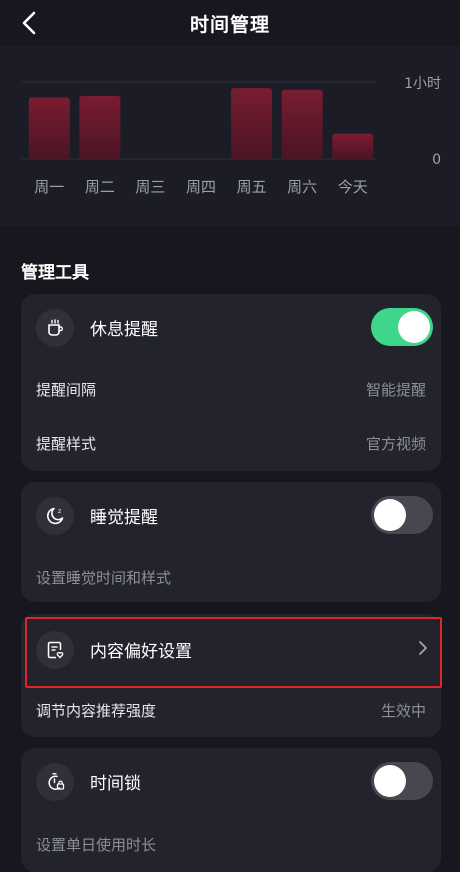  I want to click on reminder-style-value: 官方视频, so click(395, 444).